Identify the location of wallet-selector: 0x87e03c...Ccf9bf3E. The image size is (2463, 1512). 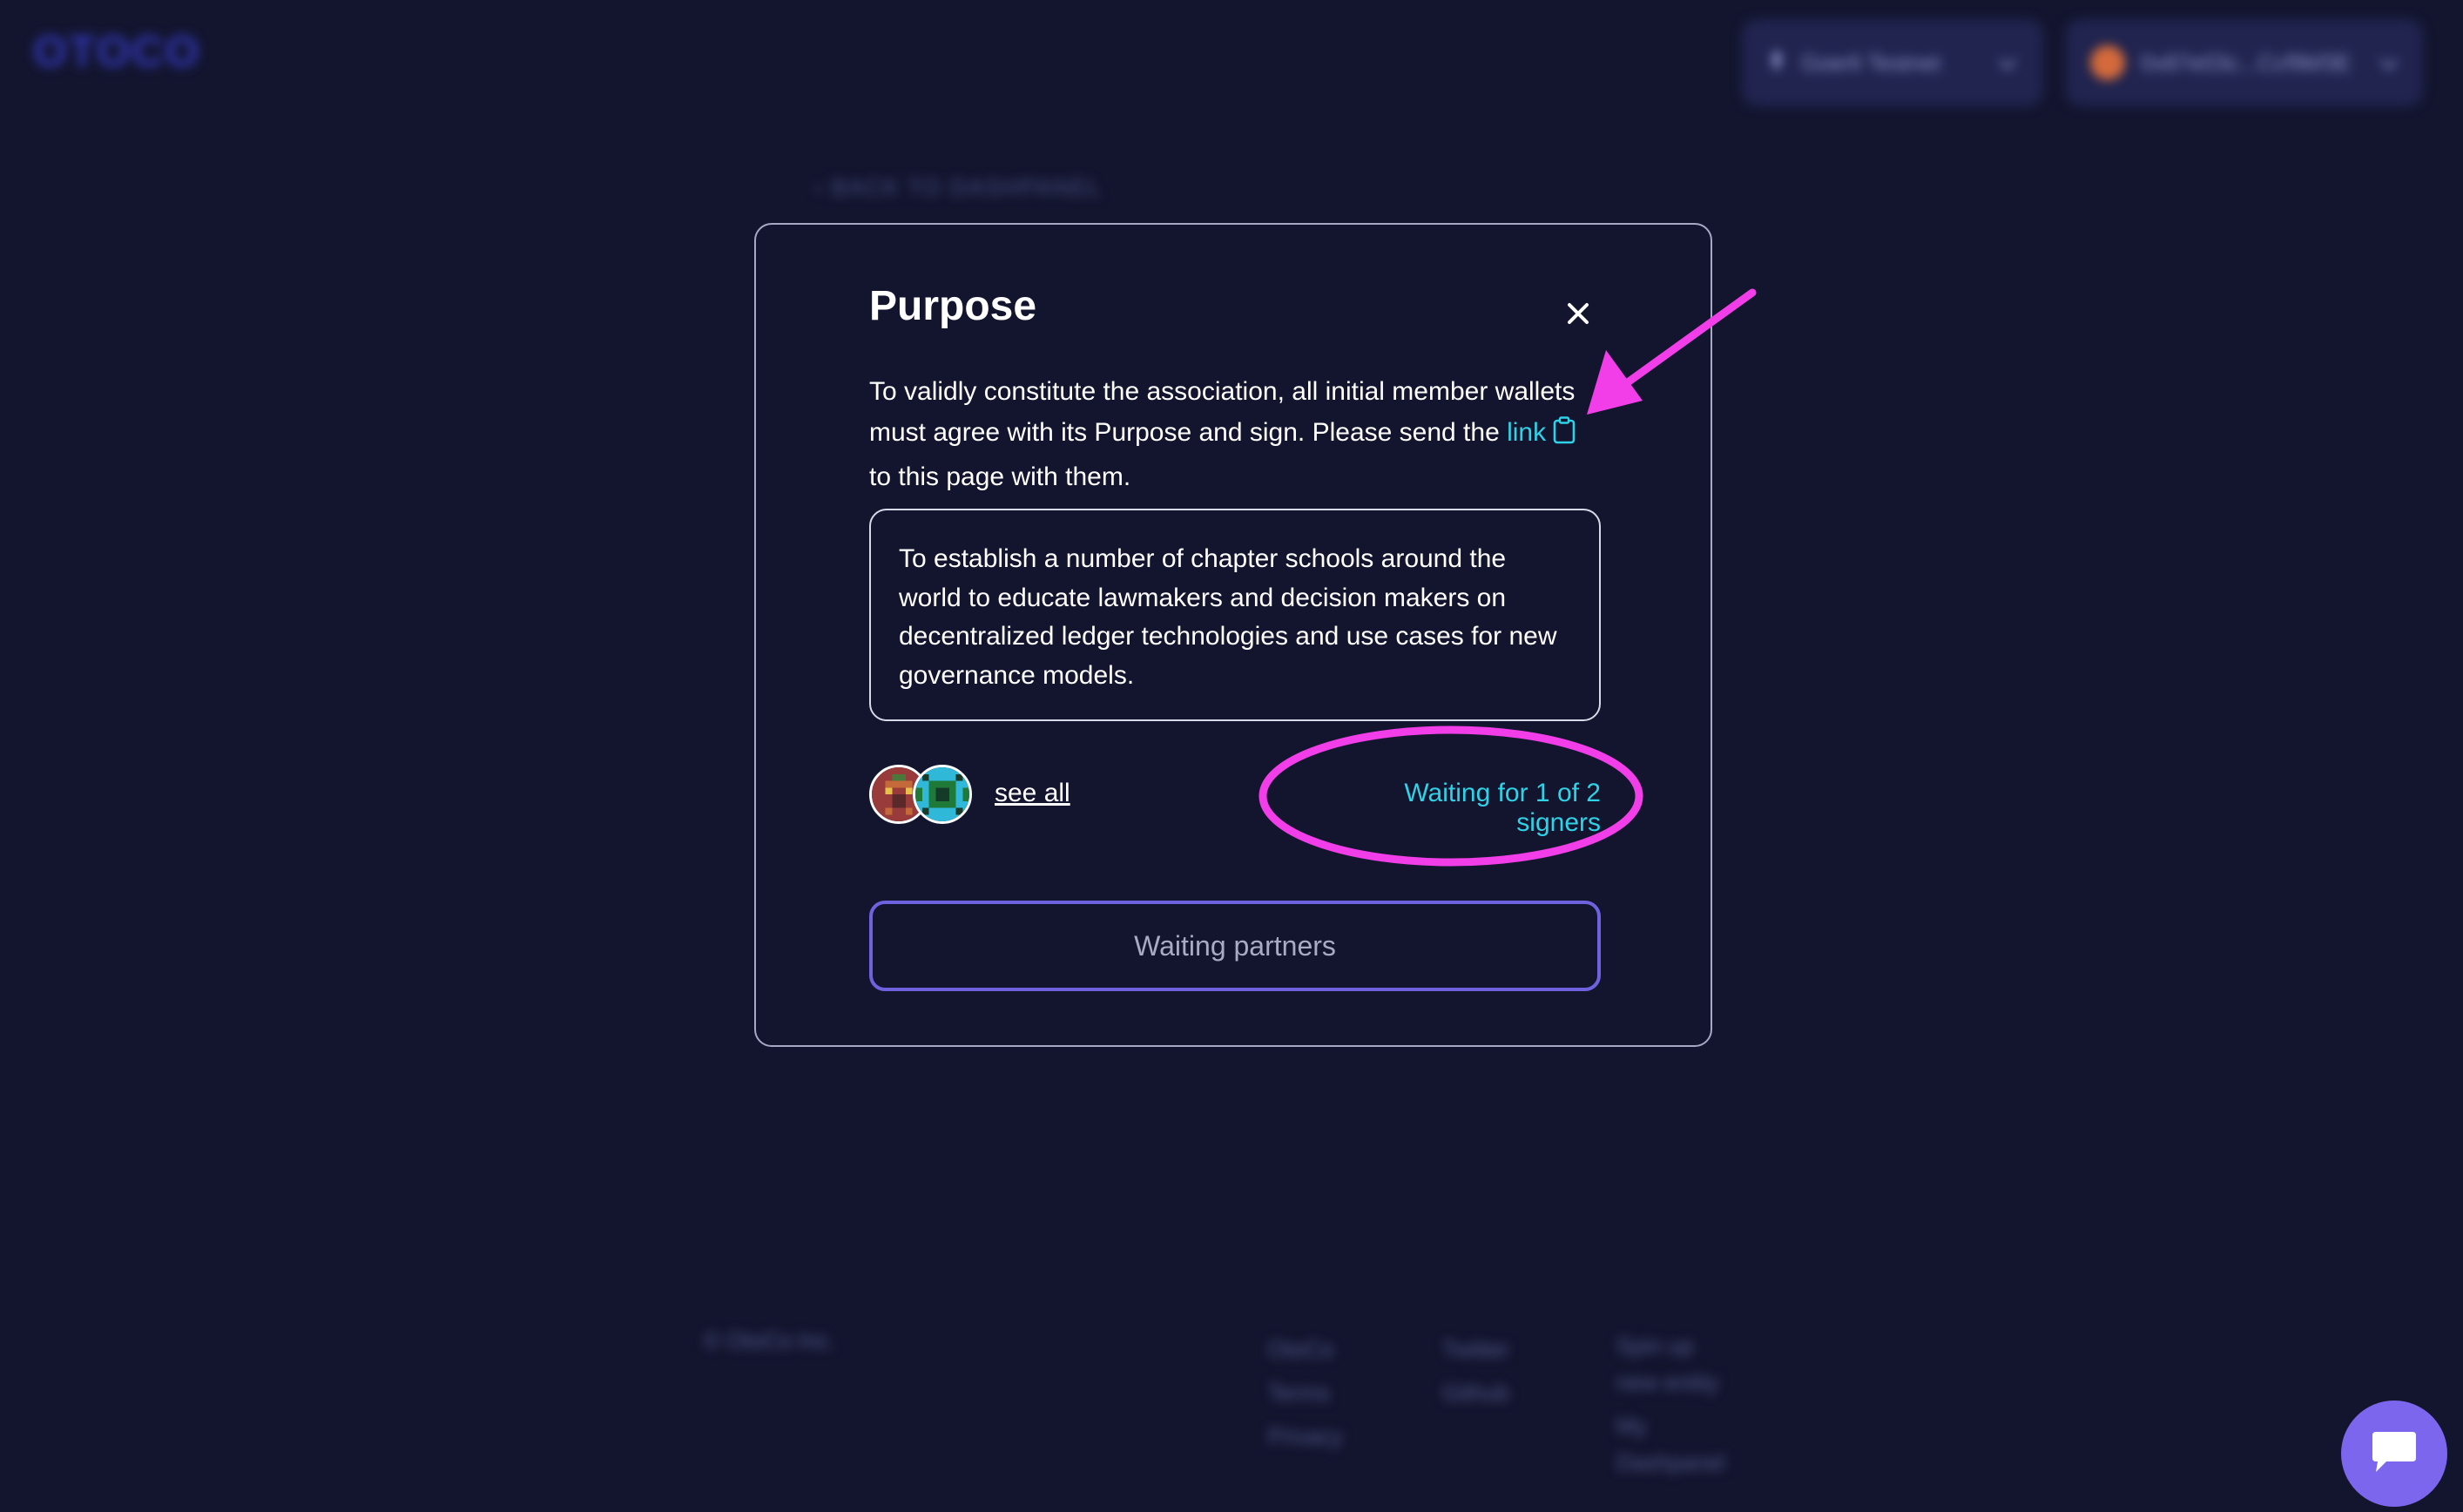
(2244, 62).